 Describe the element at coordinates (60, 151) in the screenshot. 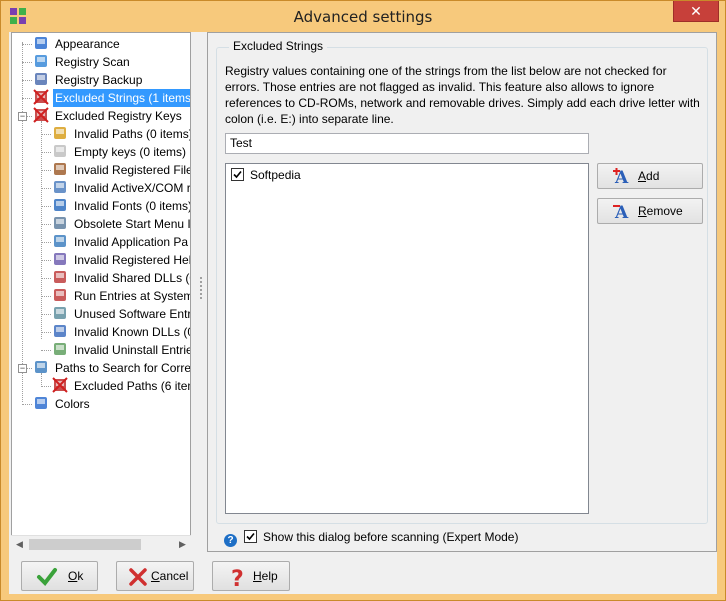

I see `empty-keys-icon` at that location.